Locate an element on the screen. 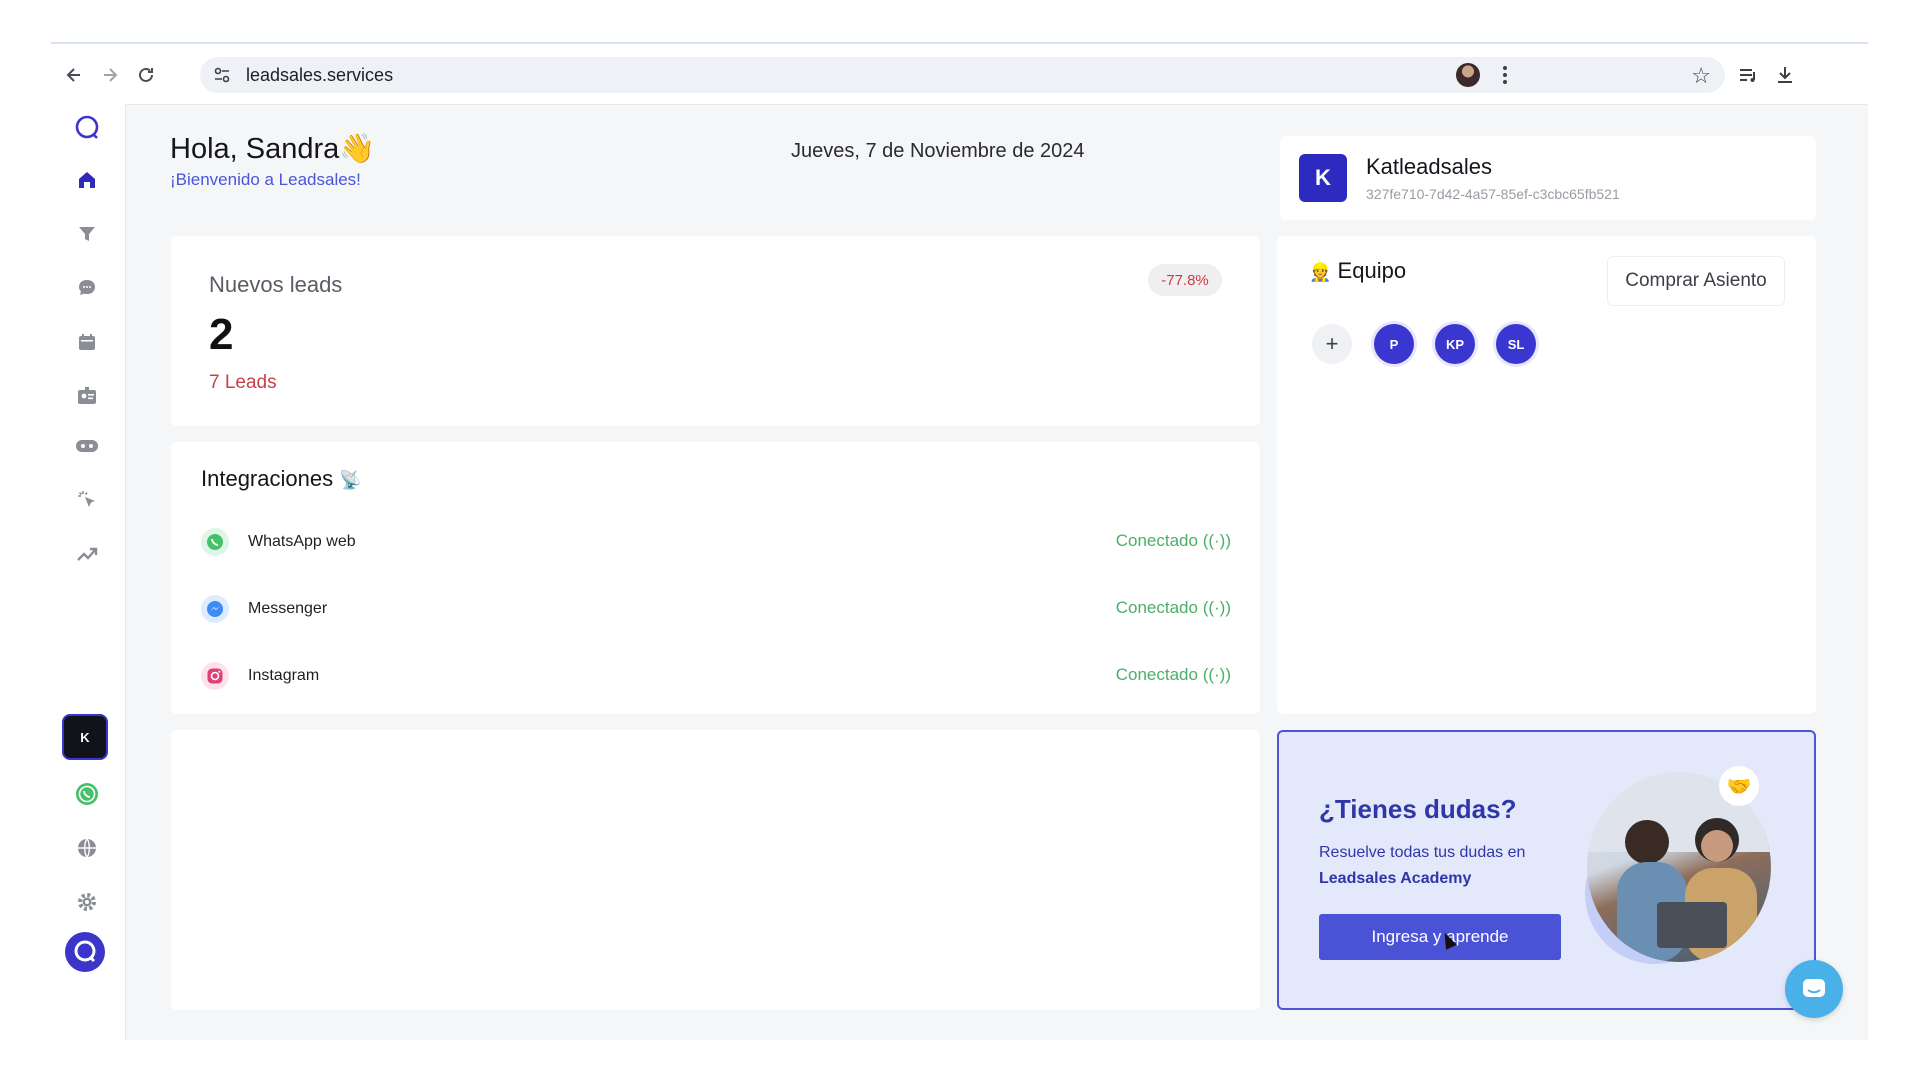 The image size is (1920, 1080). funnel-icon is located at coordinates (87, 234).